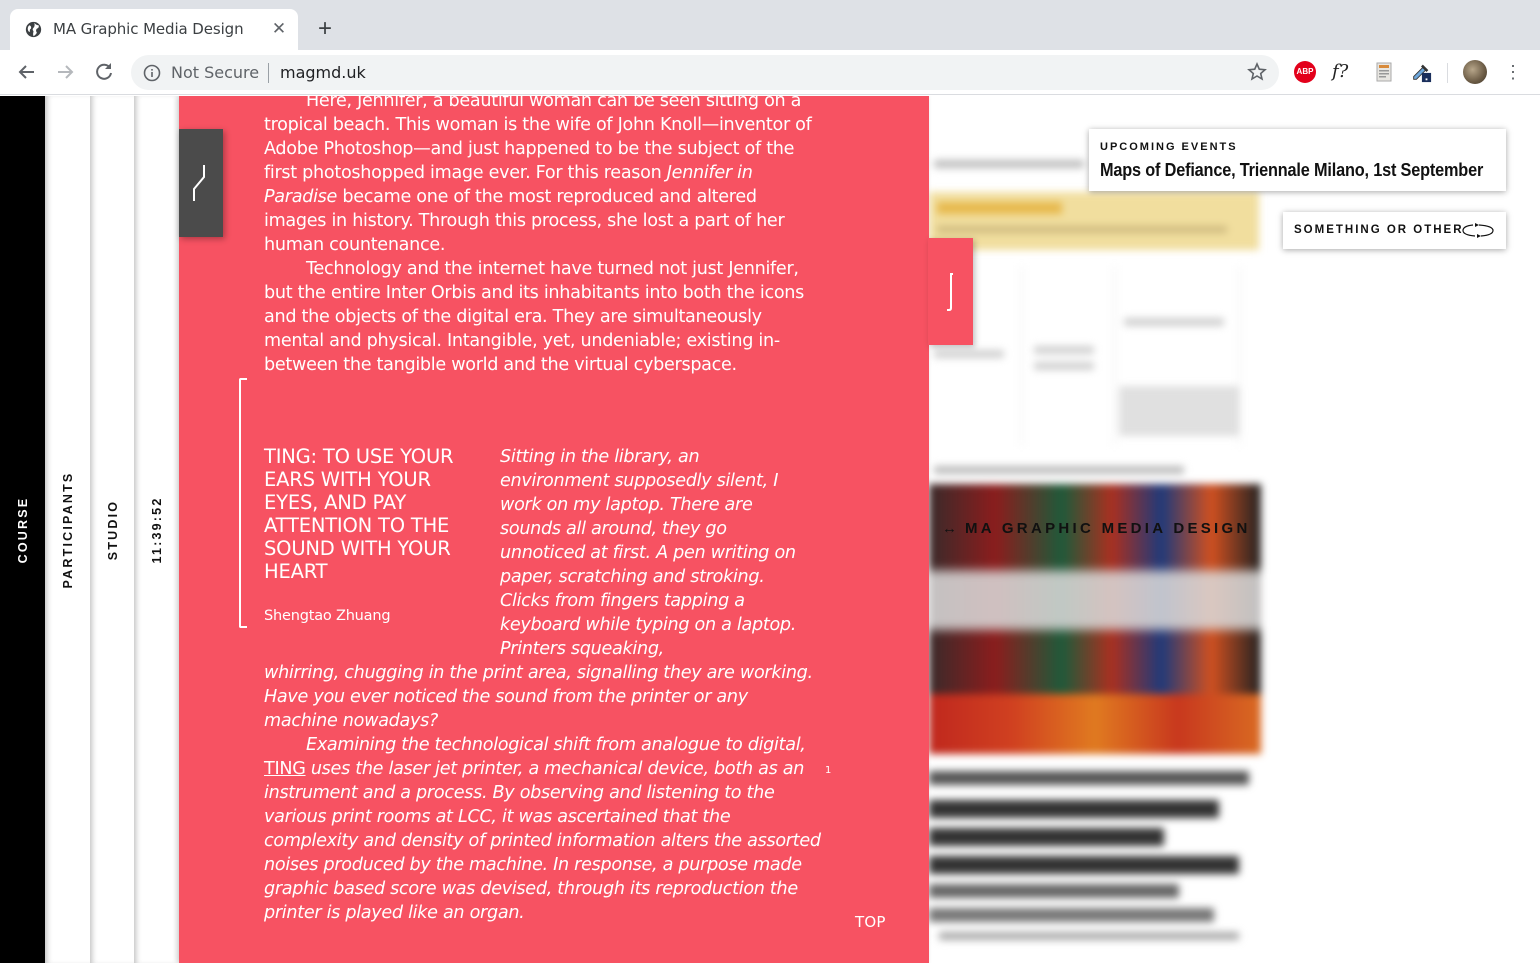 The width and height of the screenshot is (1540, 963). I want to click on nav-participants-label: PARTICIPANTS, so click(67, 530).